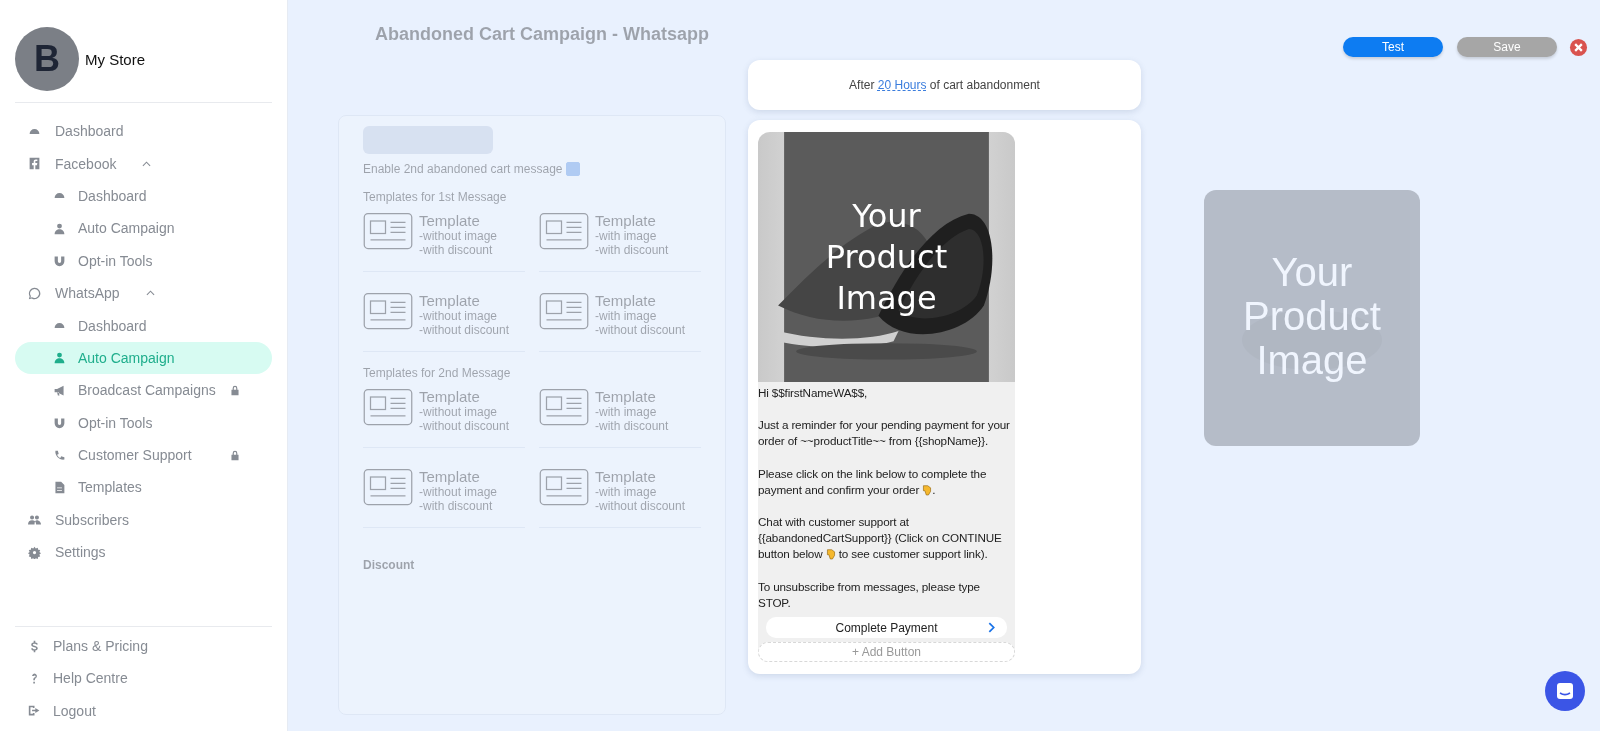  I want to click on section-heading: Templates for 1st Message, so click(435, 197).